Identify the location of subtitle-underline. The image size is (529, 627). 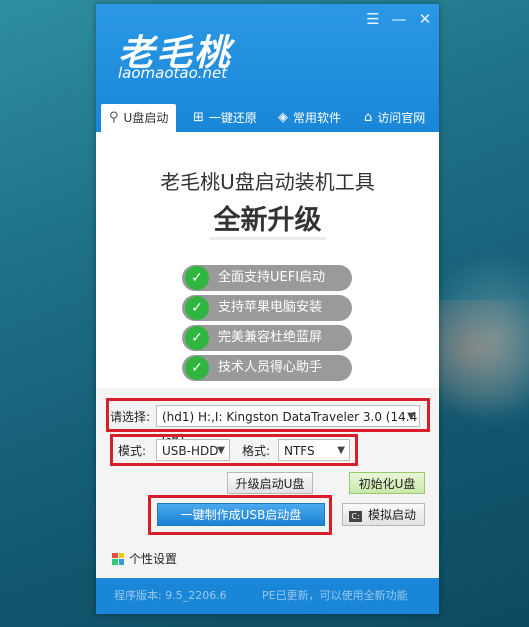
(267, 238).